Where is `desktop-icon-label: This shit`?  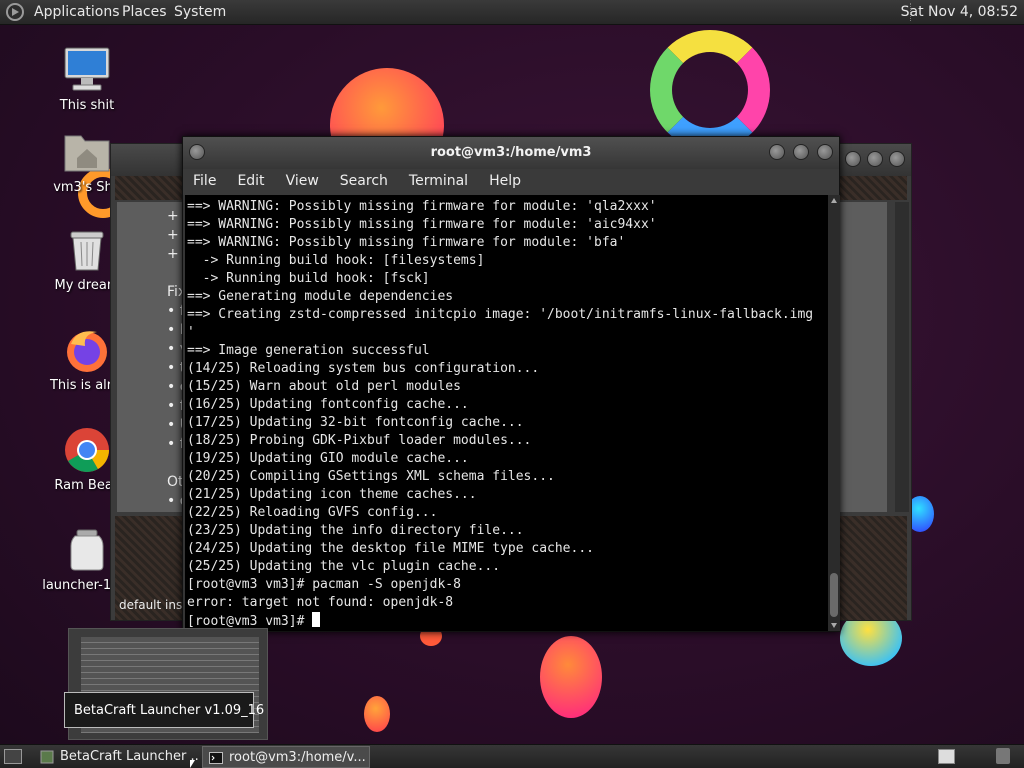
desktop-icon-label: This shit is located at coordinates (87, 105).